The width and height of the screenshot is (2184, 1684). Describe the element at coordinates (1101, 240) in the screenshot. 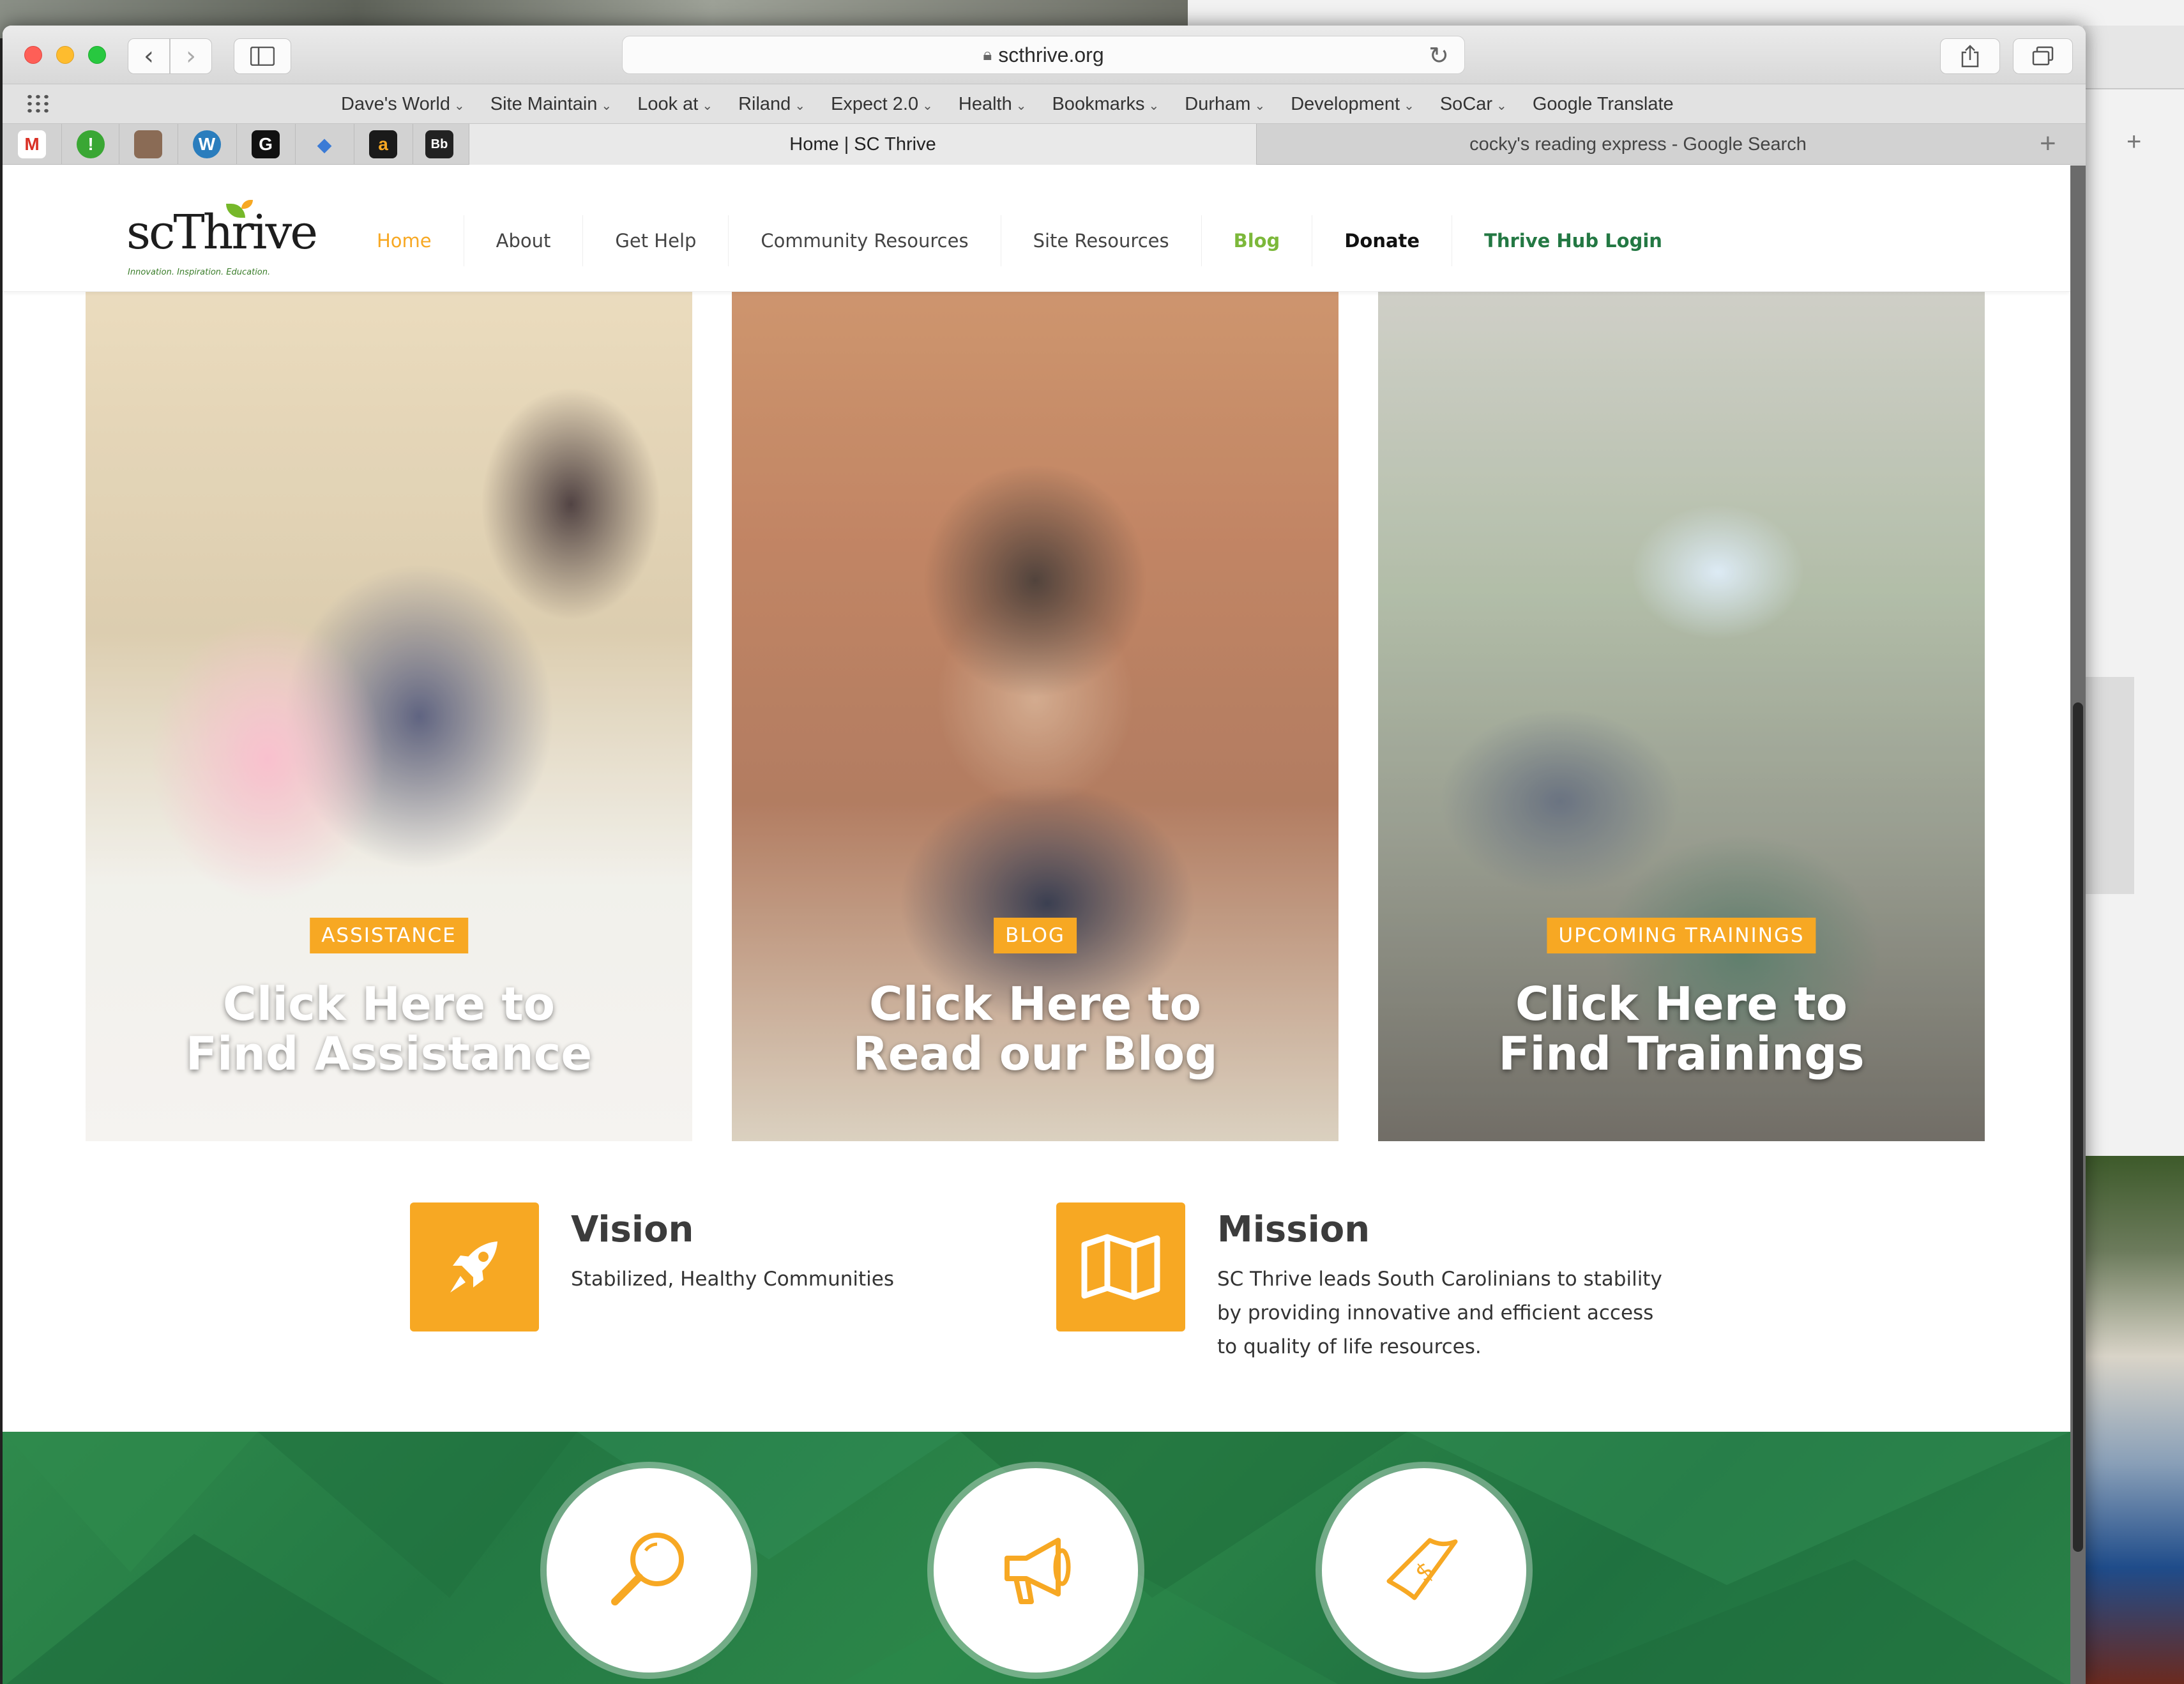

I see `nav-site-resources: Site Resources` at that location.